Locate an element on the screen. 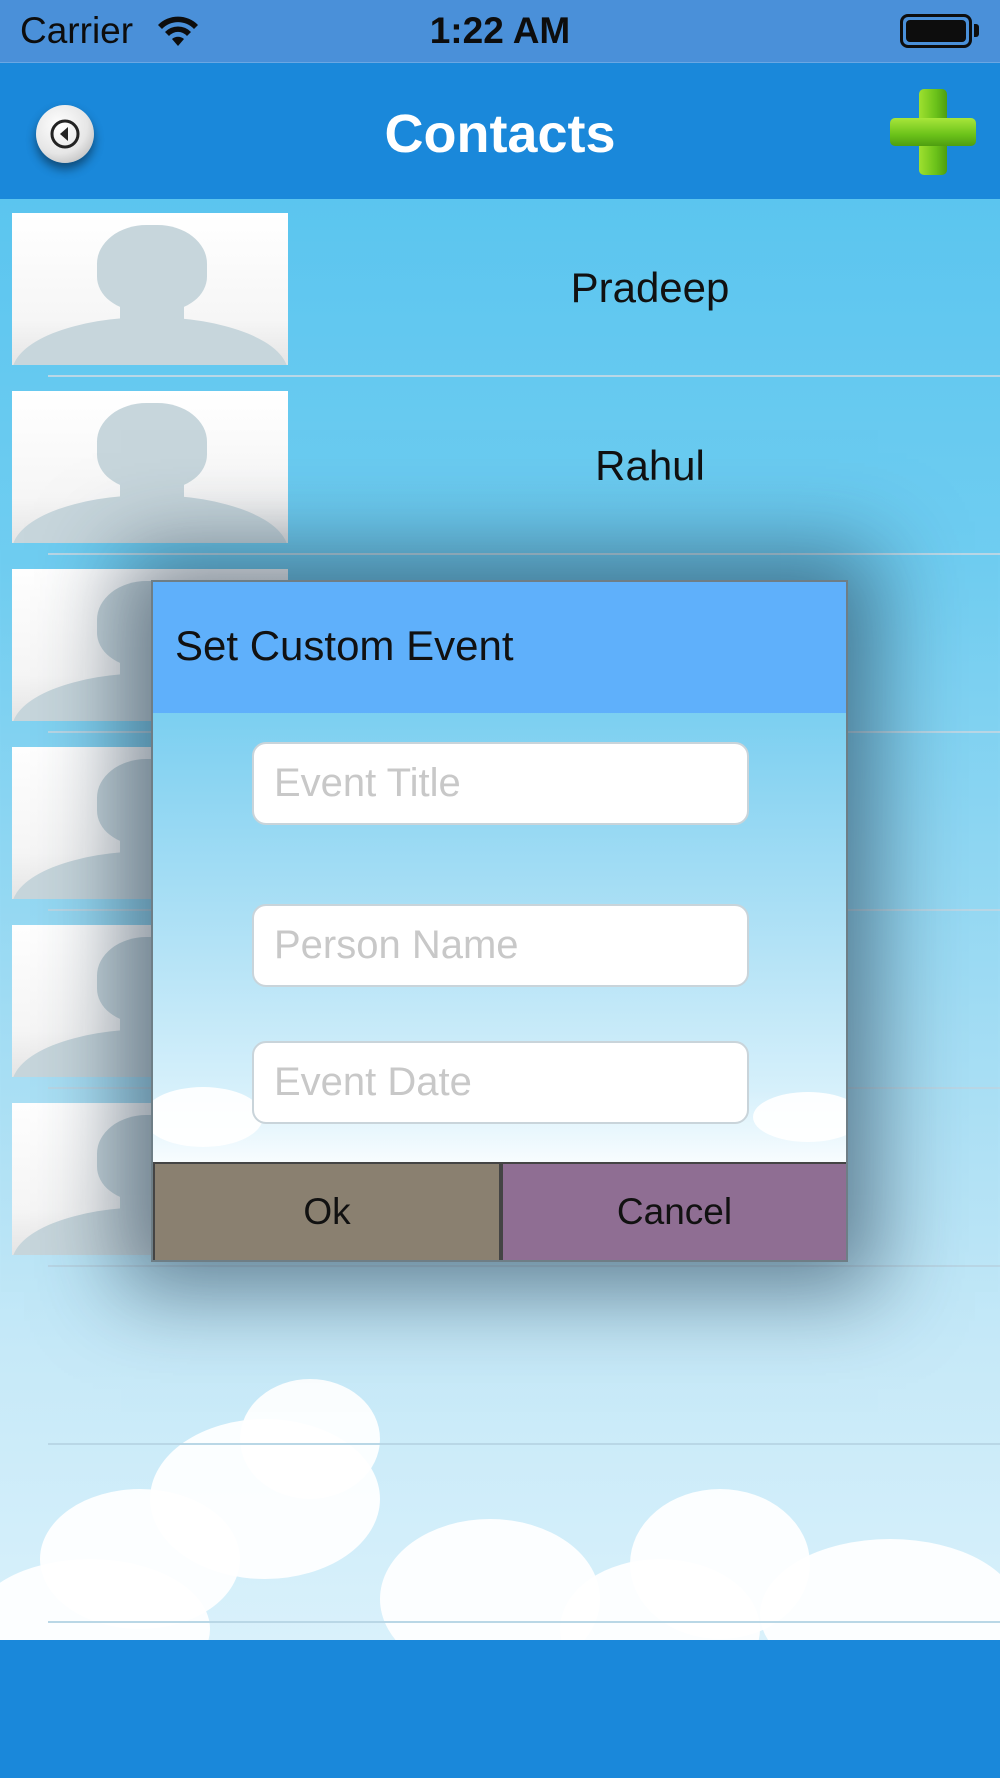 This screenshot has width=1000, height=1778. dialog-title: Set Custom Event is located at coordinates (344, 645).